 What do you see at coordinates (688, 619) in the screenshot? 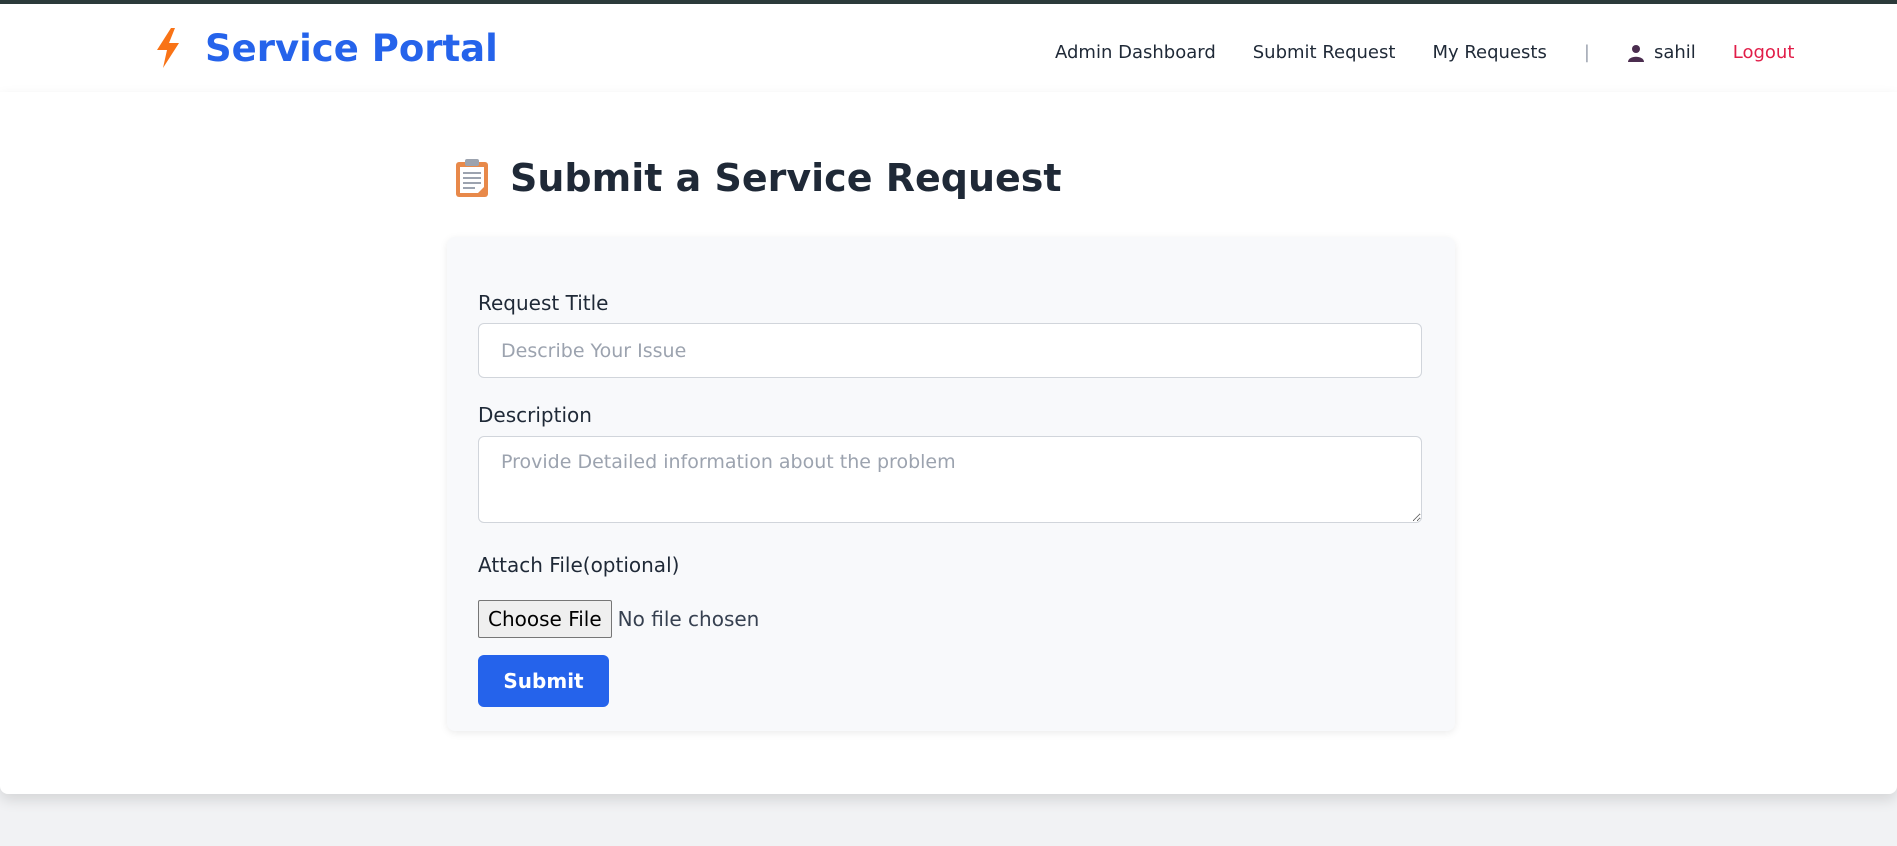
I see `file-status: No file chosen` at bounding box center [688, 619].